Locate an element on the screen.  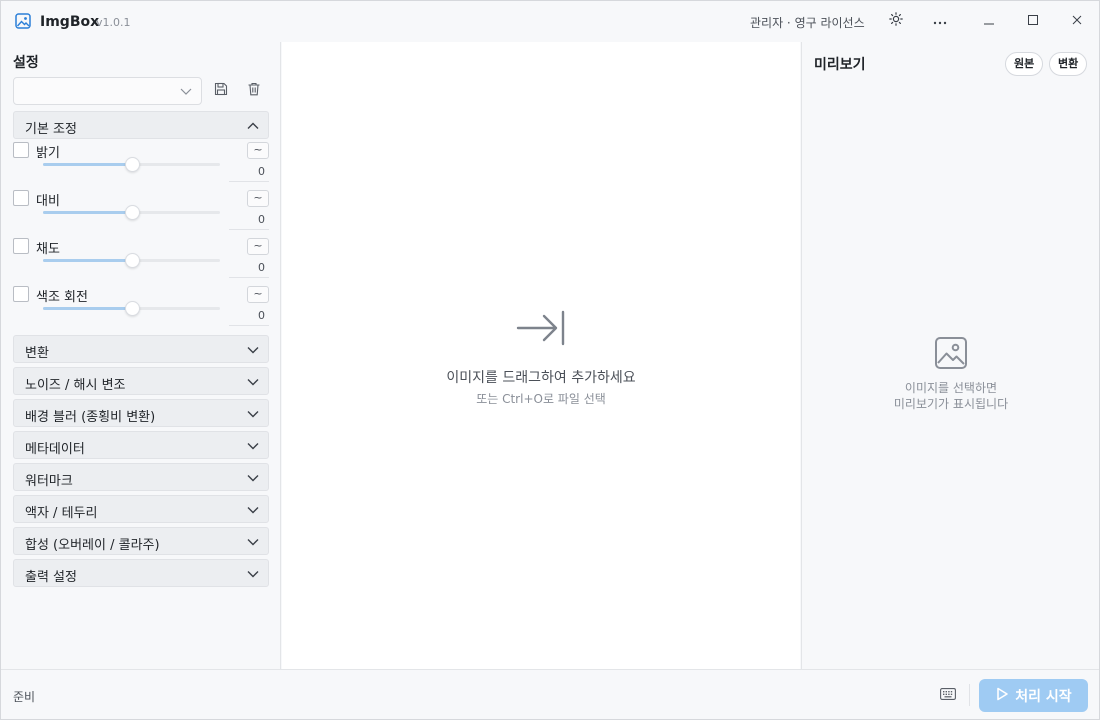
title-bar: ImgBox v1.0.1 관리자 · 영구 라이선스 is located at coordinates (550, 21).